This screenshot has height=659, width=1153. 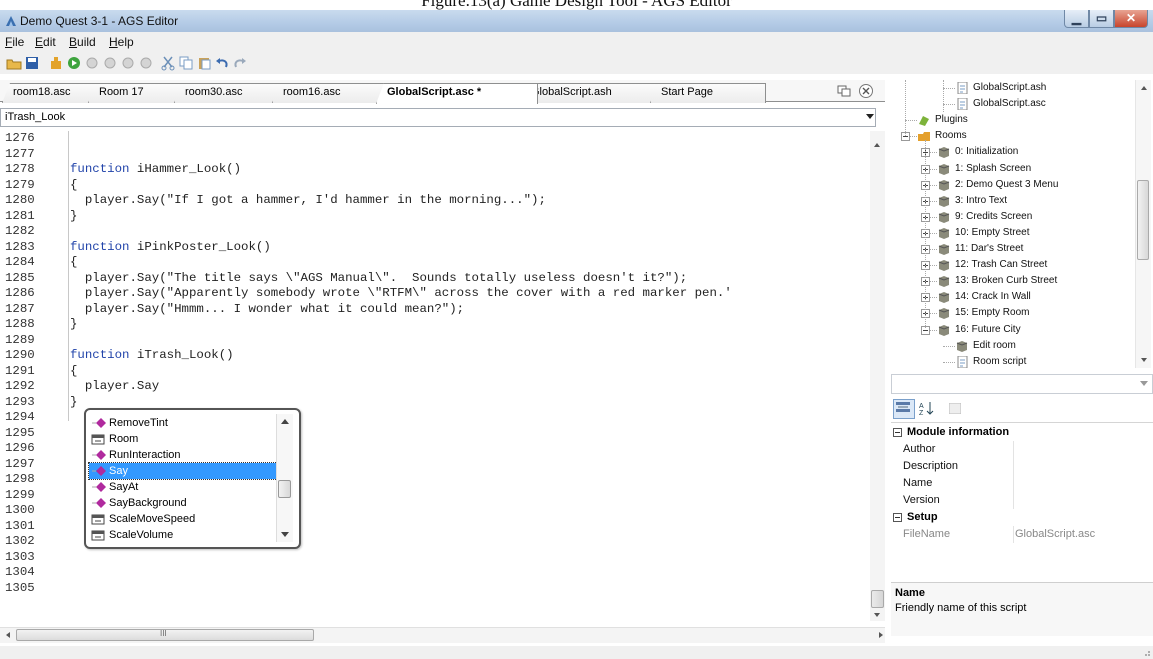 What do you see at coordinates (1017, 136) in the screenshot?
I see `tree-item: Rooms` at bounding box center [1017, 136].